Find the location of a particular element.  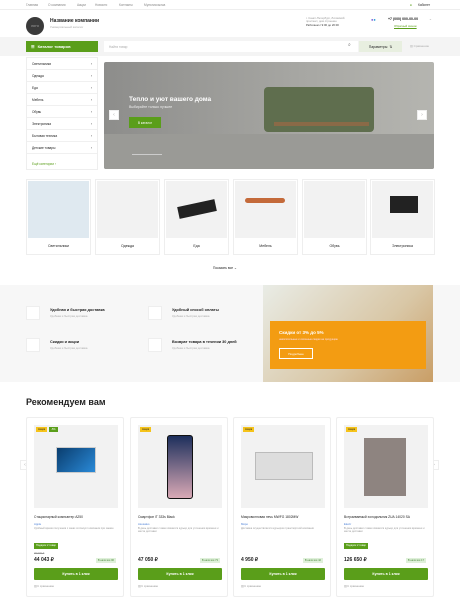

category-tile: Электроника is located at coordinates (402, 217).